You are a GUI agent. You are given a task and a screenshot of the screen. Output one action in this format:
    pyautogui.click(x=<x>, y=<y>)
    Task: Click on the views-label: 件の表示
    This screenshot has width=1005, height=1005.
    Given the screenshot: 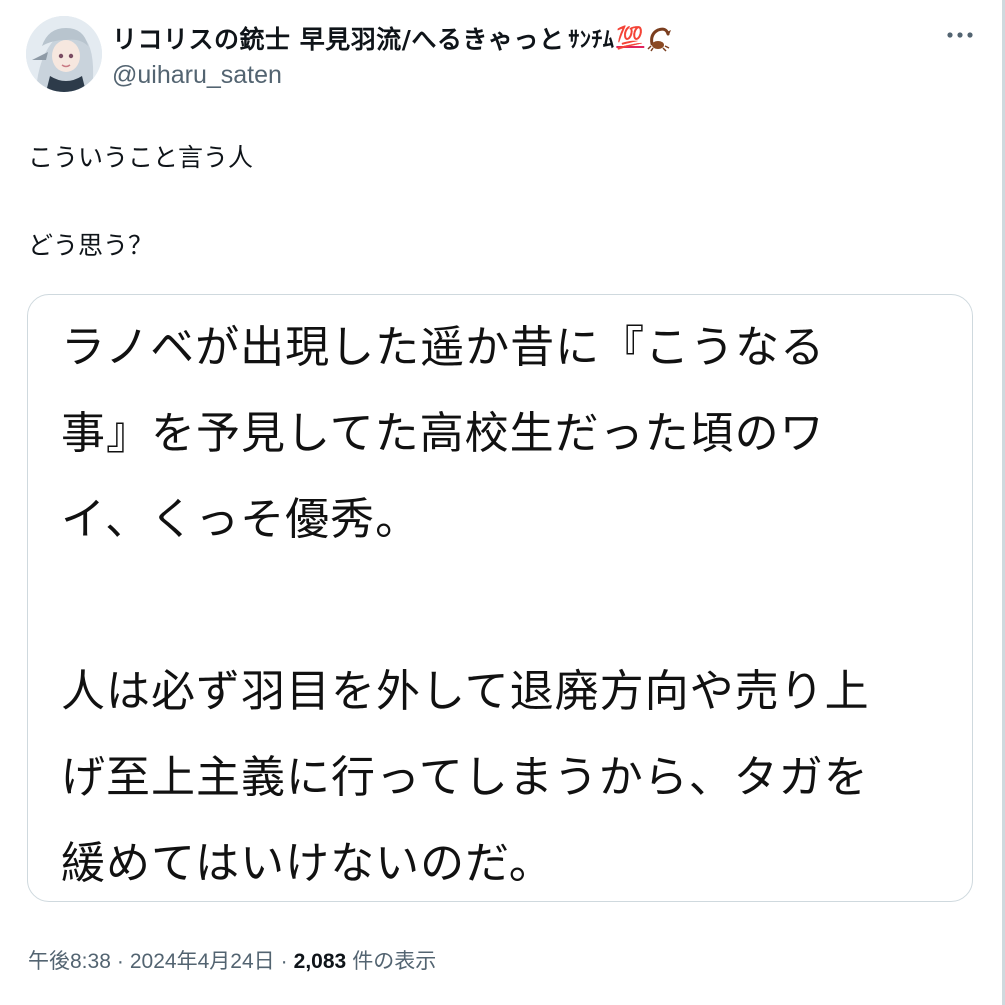 What is the action you would take?
    pyautogui.click(x=394, y=961)
    